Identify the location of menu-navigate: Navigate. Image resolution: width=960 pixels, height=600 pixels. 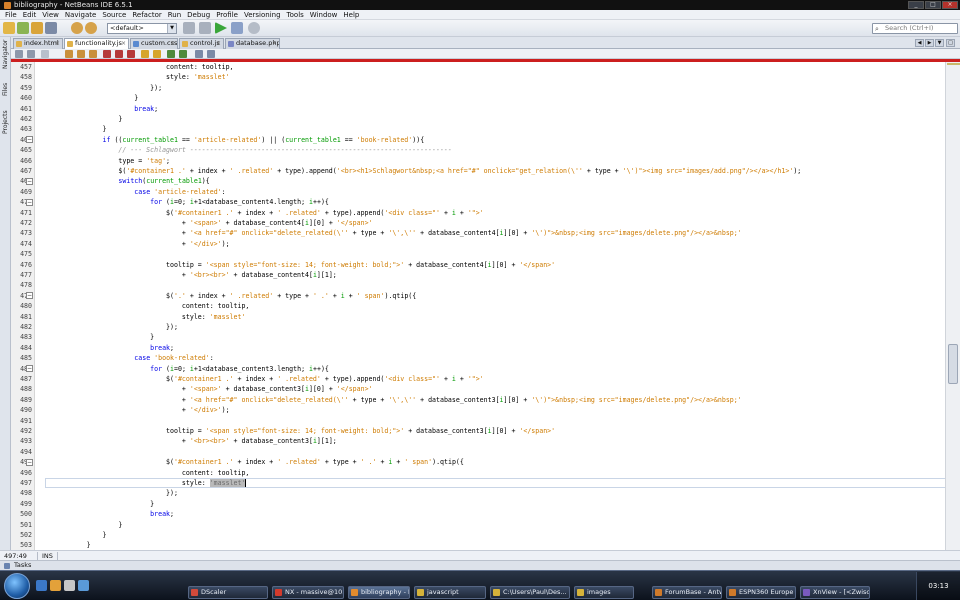
(80, 15).